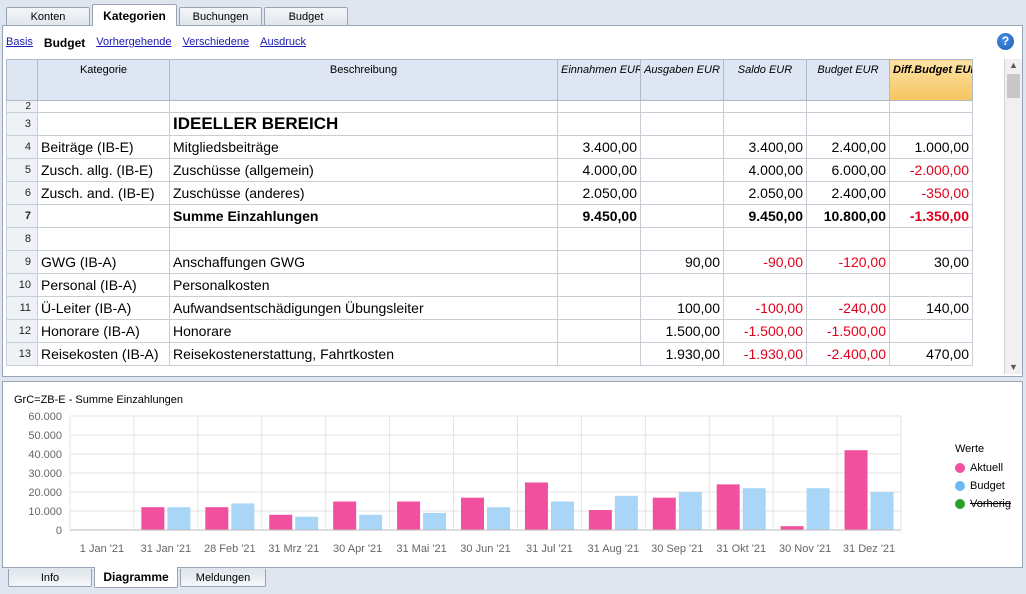 This screenshot has width=1026, height=594. What do you see at coordinates (682, 354) in the screenshot?
I see `cell-aus: 1.930,00` at bounding box center [682, 354].